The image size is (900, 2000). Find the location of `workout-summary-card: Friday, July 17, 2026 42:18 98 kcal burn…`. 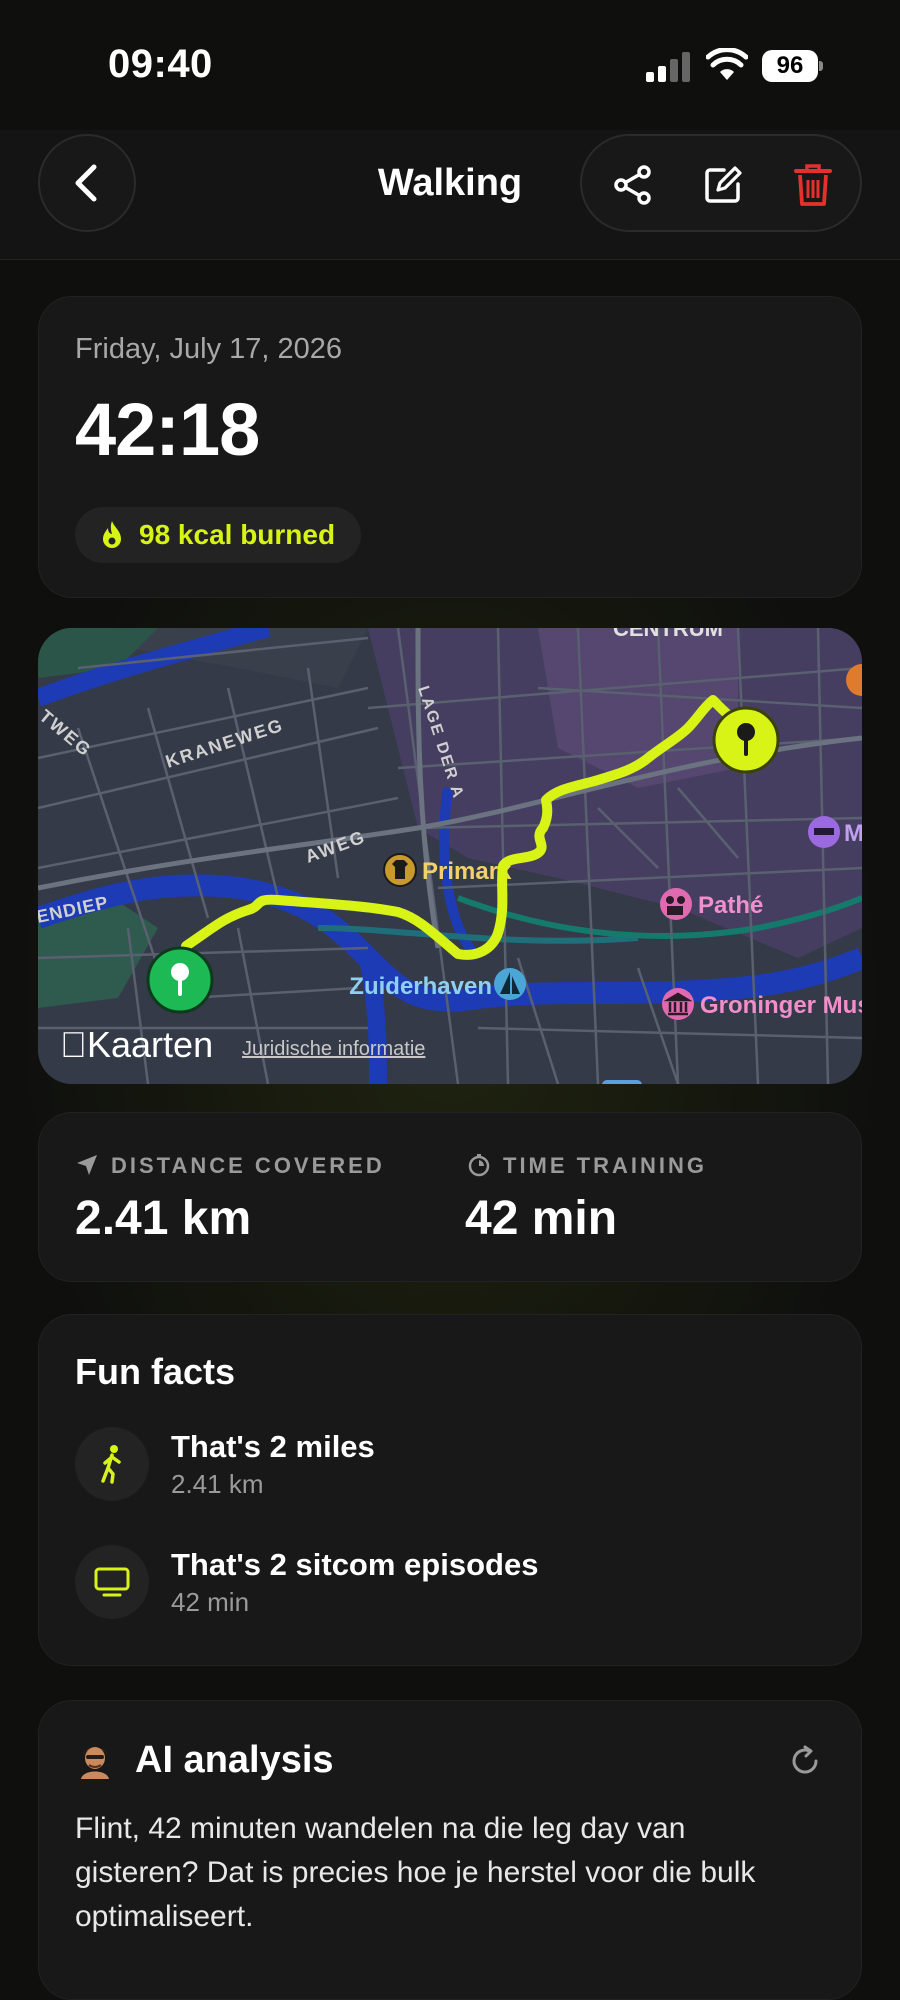

workout-summary-card: Friday, July 17, 2026 42:18 98 kcal burn… is located at coordinates (450, 447).